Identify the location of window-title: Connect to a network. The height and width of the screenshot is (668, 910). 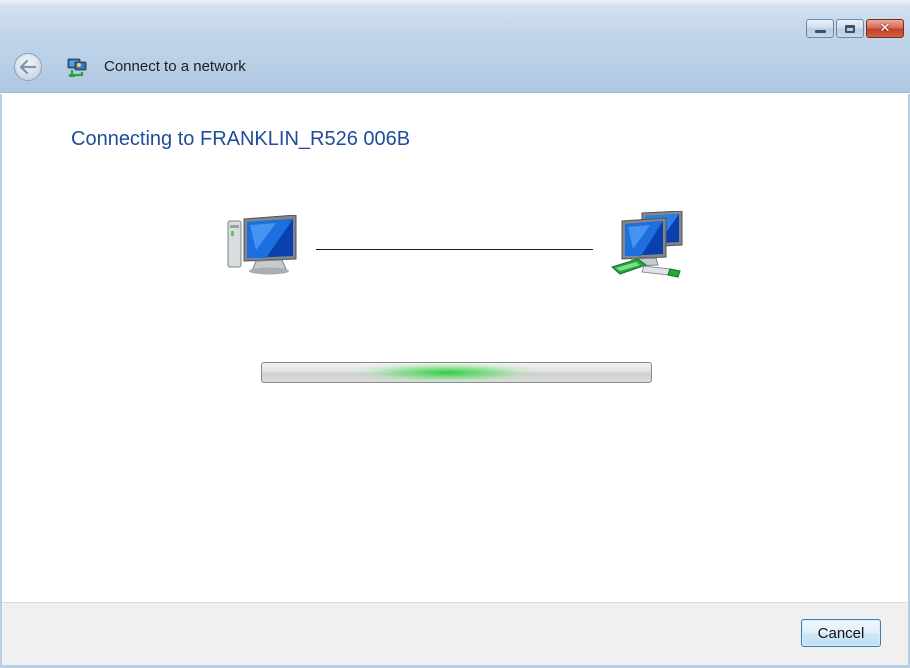
(175, 66).